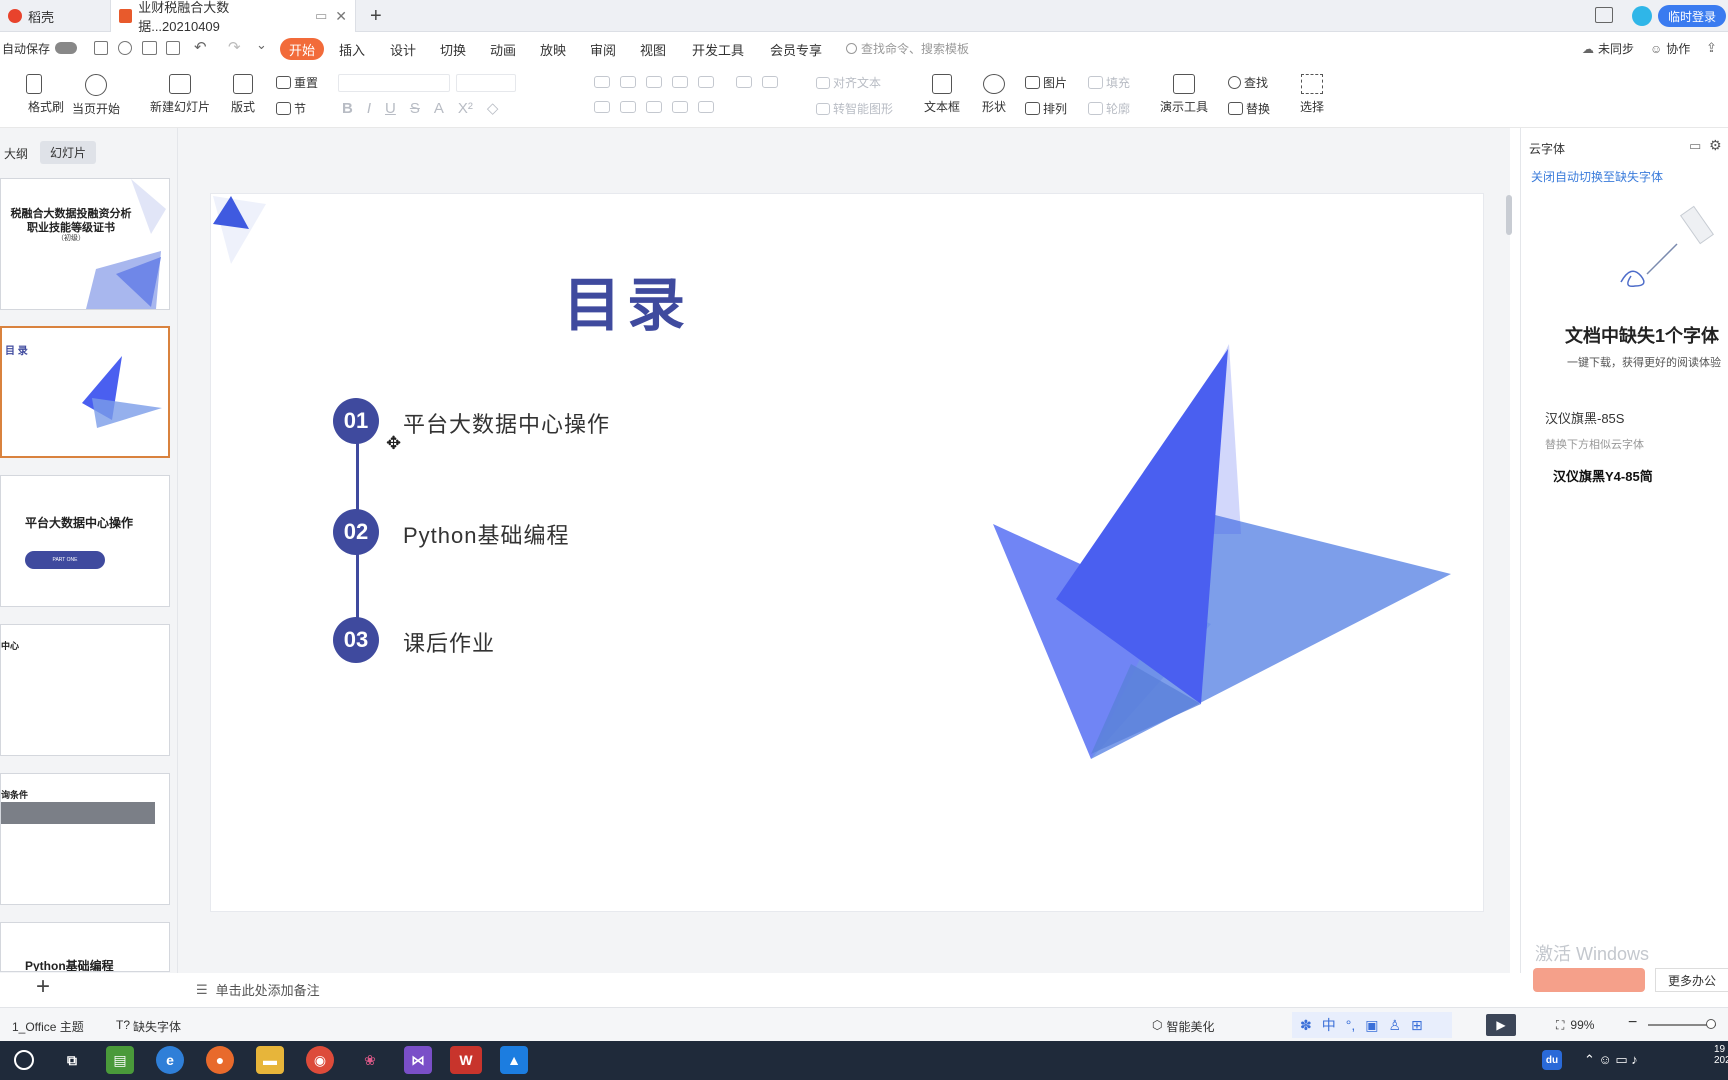  I want to click on outdent-icon, so click(654, 82).